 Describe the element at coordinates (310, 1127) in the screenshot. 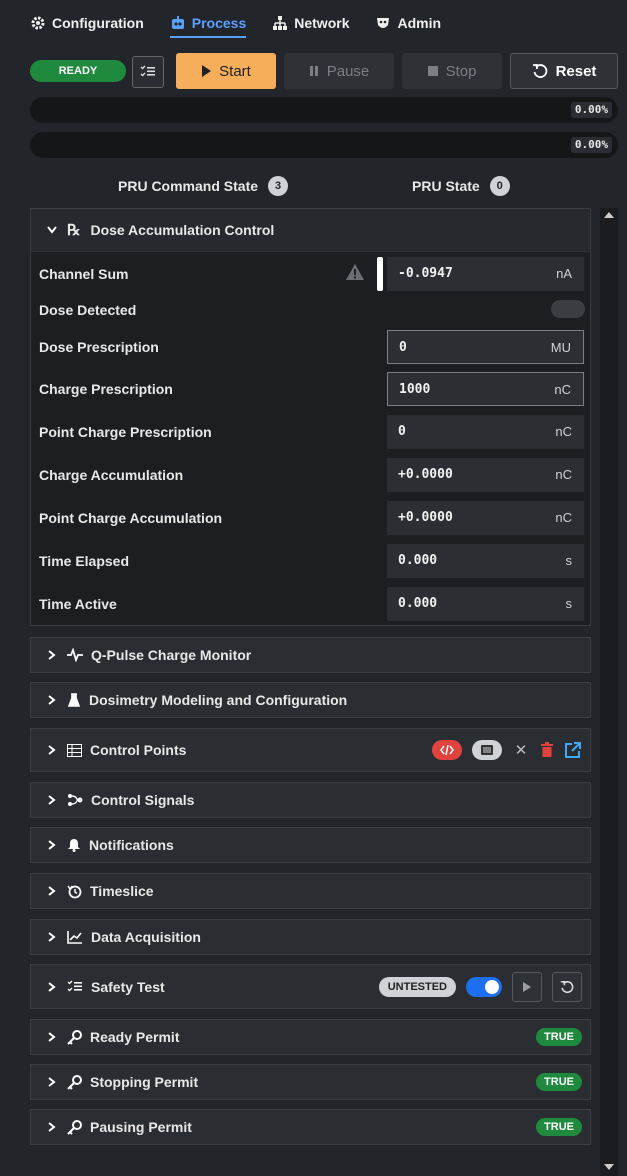

I see `panel-pausing-permit: Pausing Permit TRUE` at that location.